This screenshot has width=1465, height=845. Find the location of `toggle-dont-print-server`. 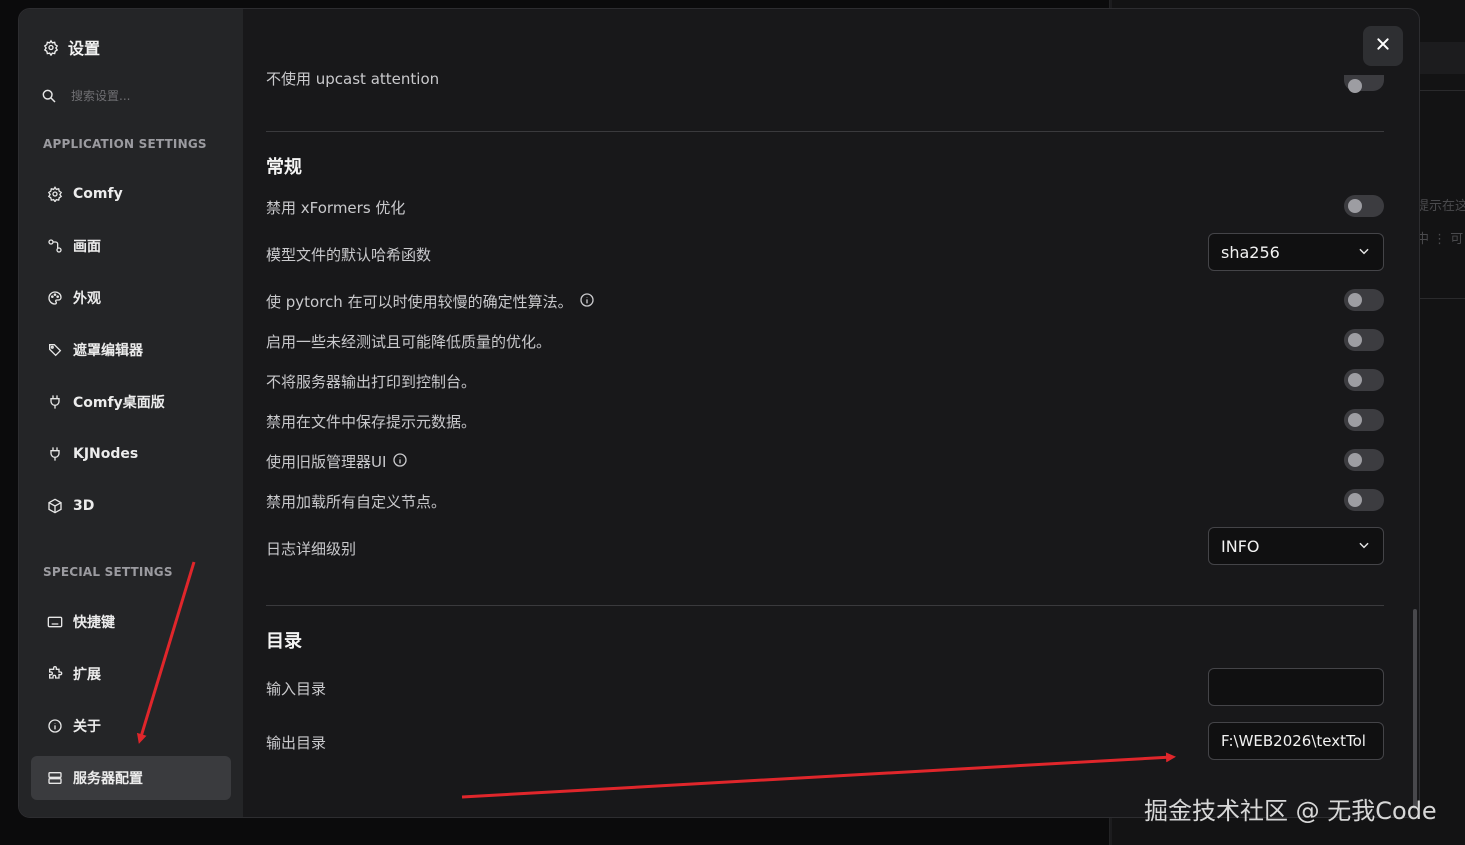

toggle-dont-print-server is located at coordinates (1364, 380).